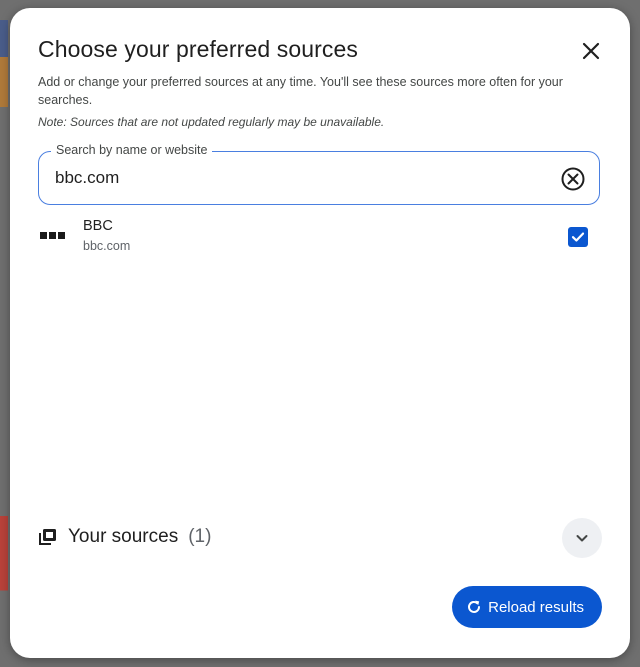 This screenshot has width=640, height=667. What do you see at coordinates (98, 226) in the screenshot?
I see `result-name: BBC` at bounding box center [98, 226].